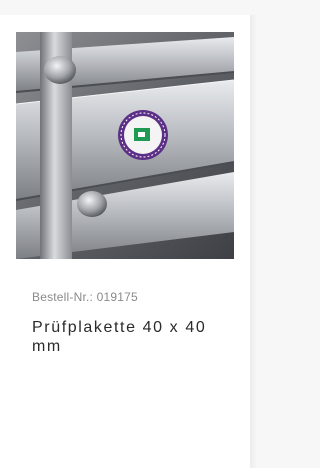 This screenshot has height=468, width=320. What do you see at coordinates (253, 241) in the screenshot?
I see `card-edge-shadow` at bounding box center [253, 241].